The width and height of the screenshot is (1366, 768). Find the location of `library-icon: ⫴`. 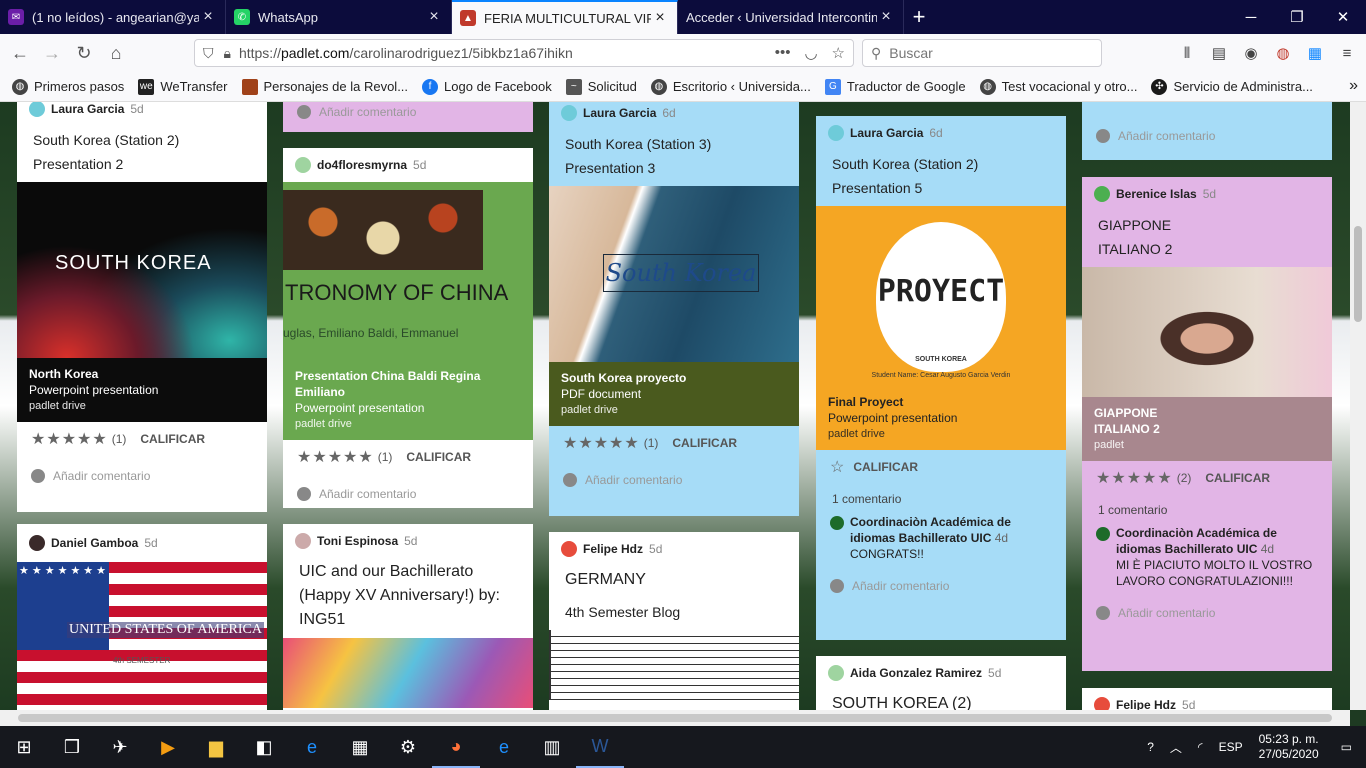

library-icon: ⫴ is located at coordinates (1187, 53).